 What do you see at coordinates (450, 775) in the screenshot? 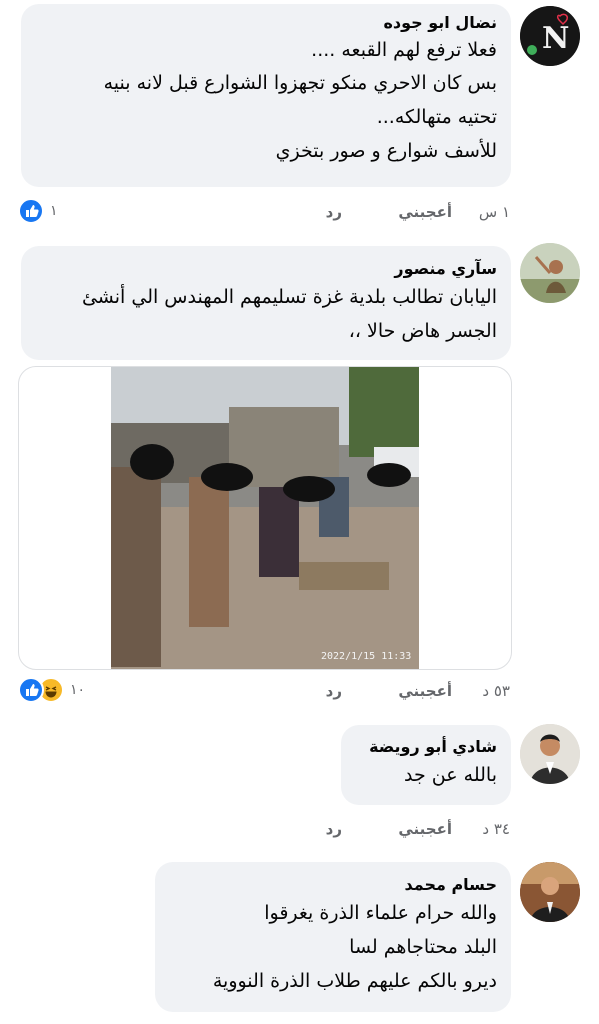
I see `comment-text-line: بالله عن جد` at bounding box center [450, 775].